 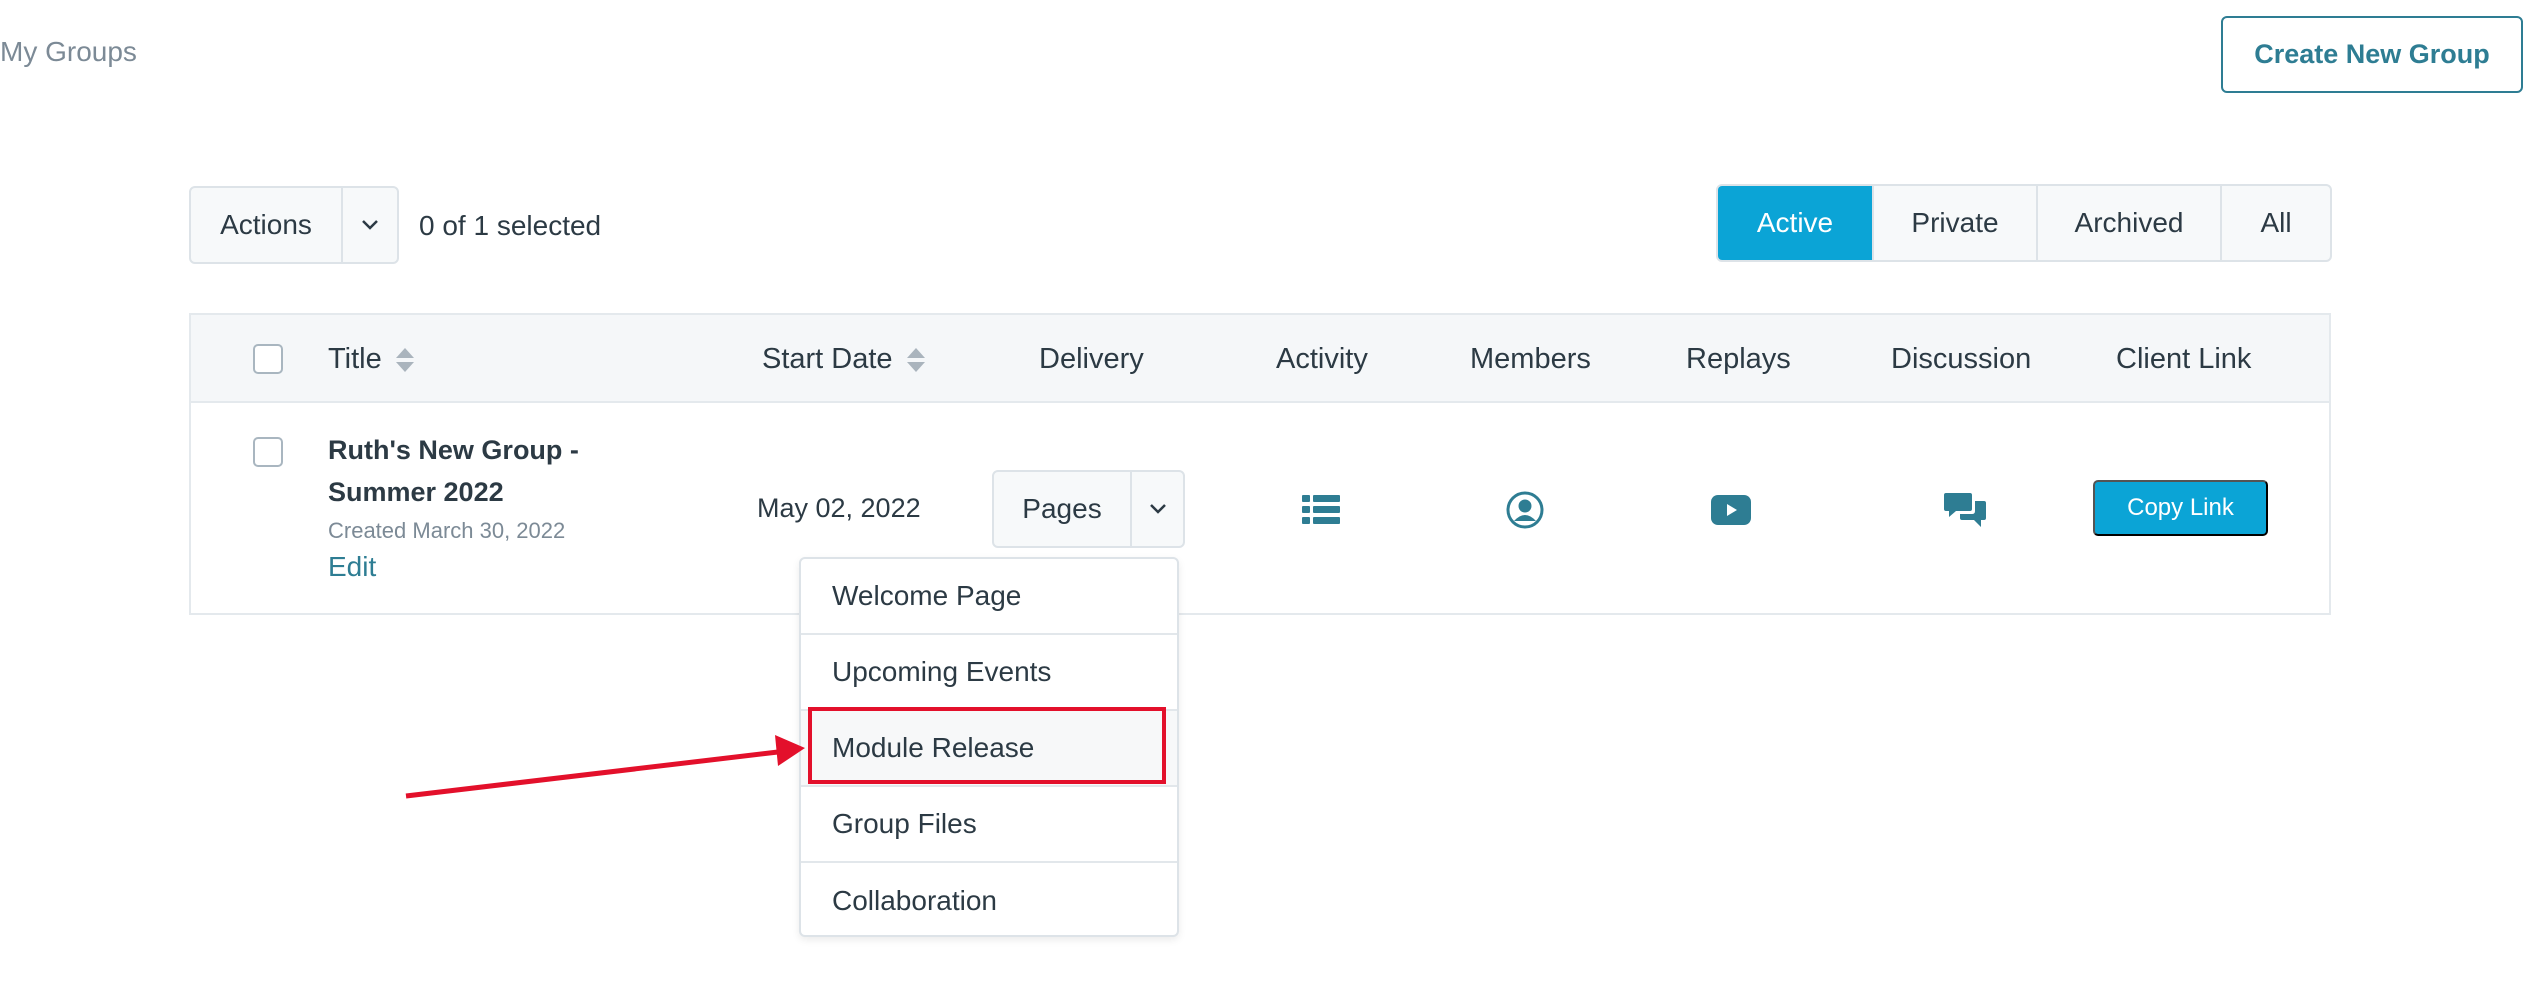 I want to click on menu-item-welcome-page: Welcome Page, so click(x=989, y=597).